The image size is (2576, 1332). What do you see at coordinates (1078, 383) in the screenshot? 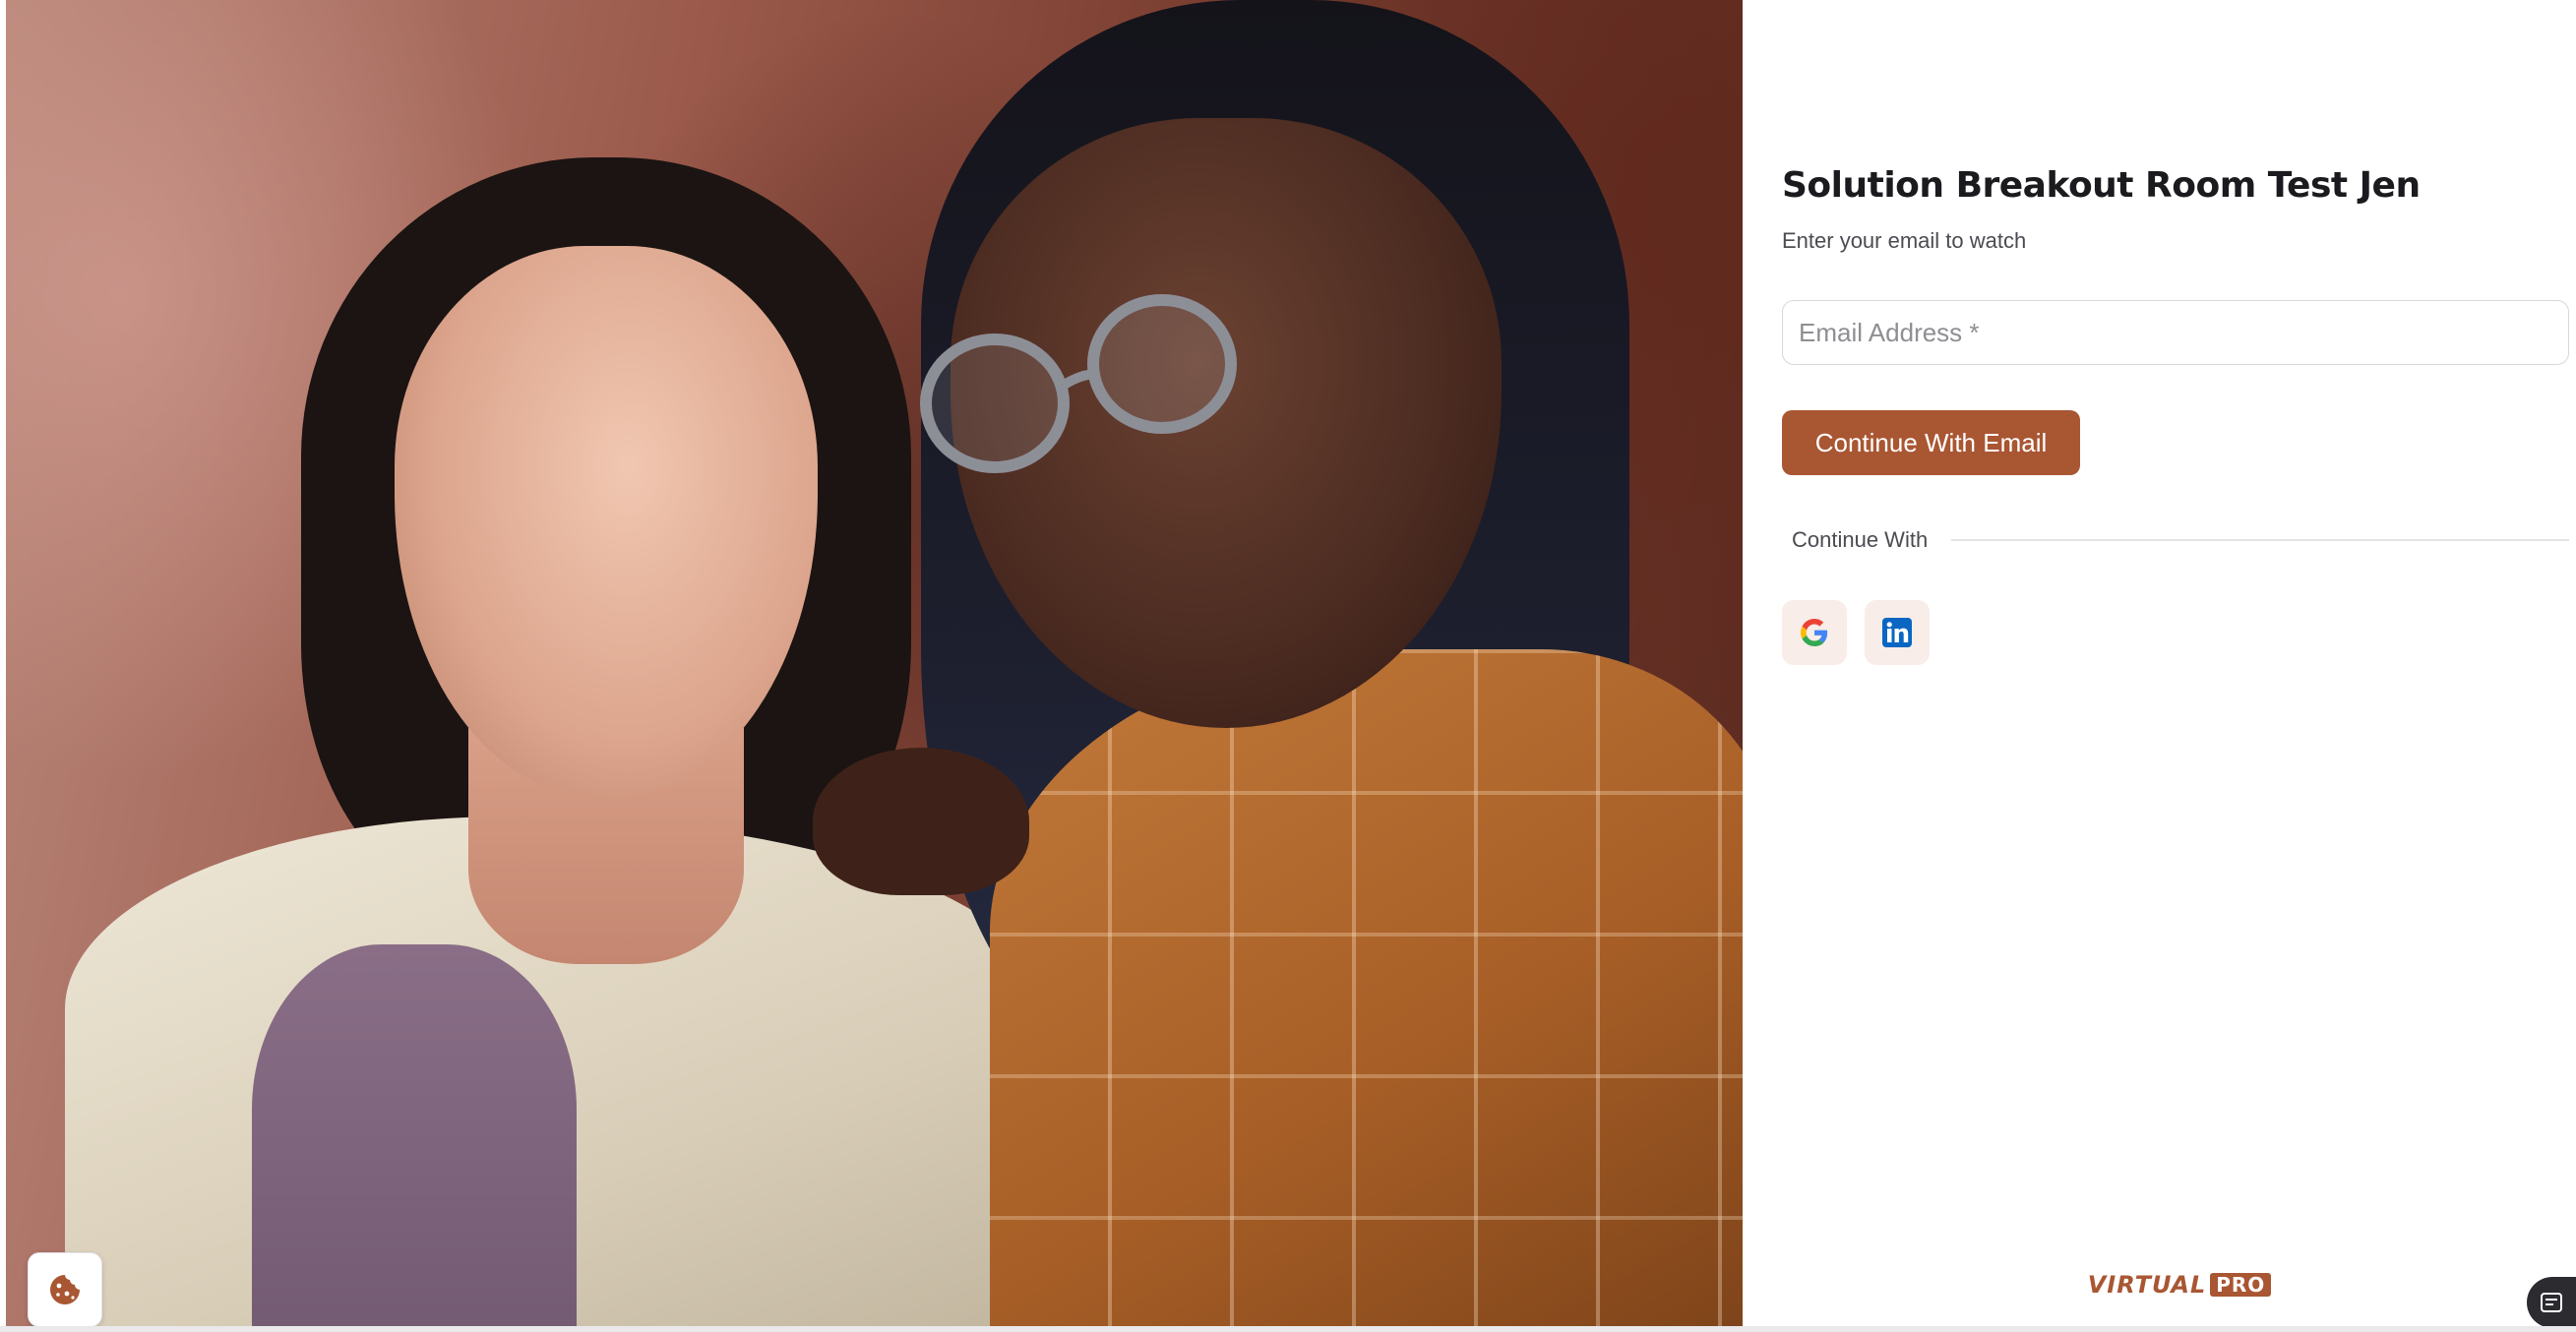
I see `glasses` at bounding box center [1078, 383].